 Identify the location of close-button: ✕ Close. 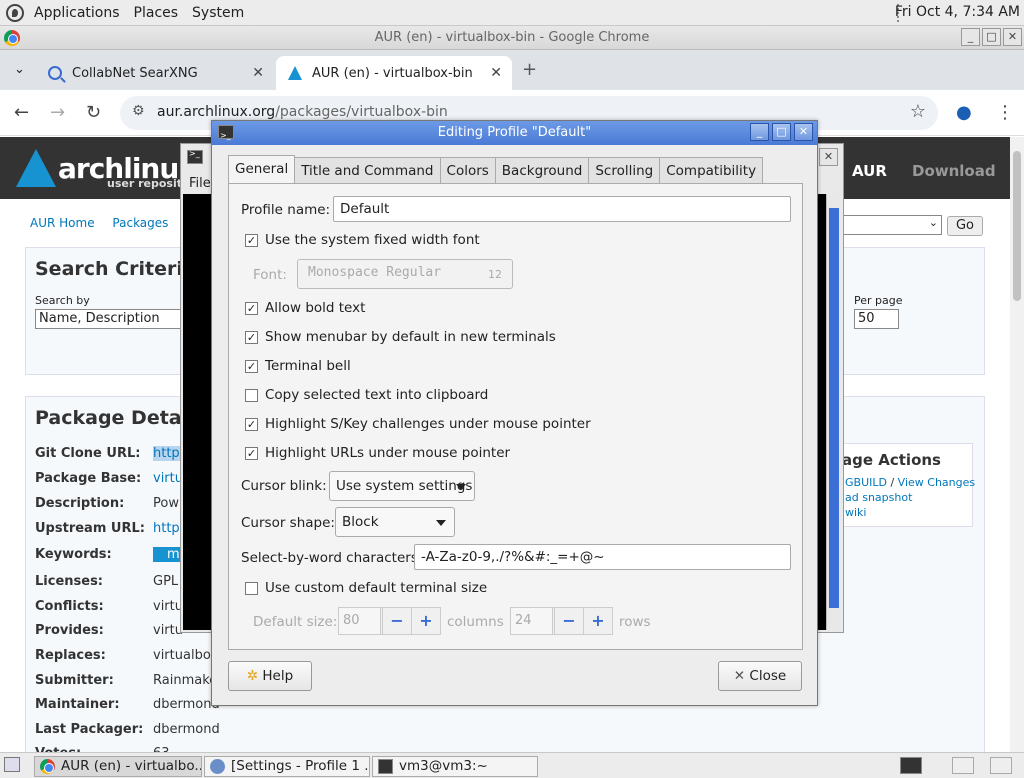
(760, 676).